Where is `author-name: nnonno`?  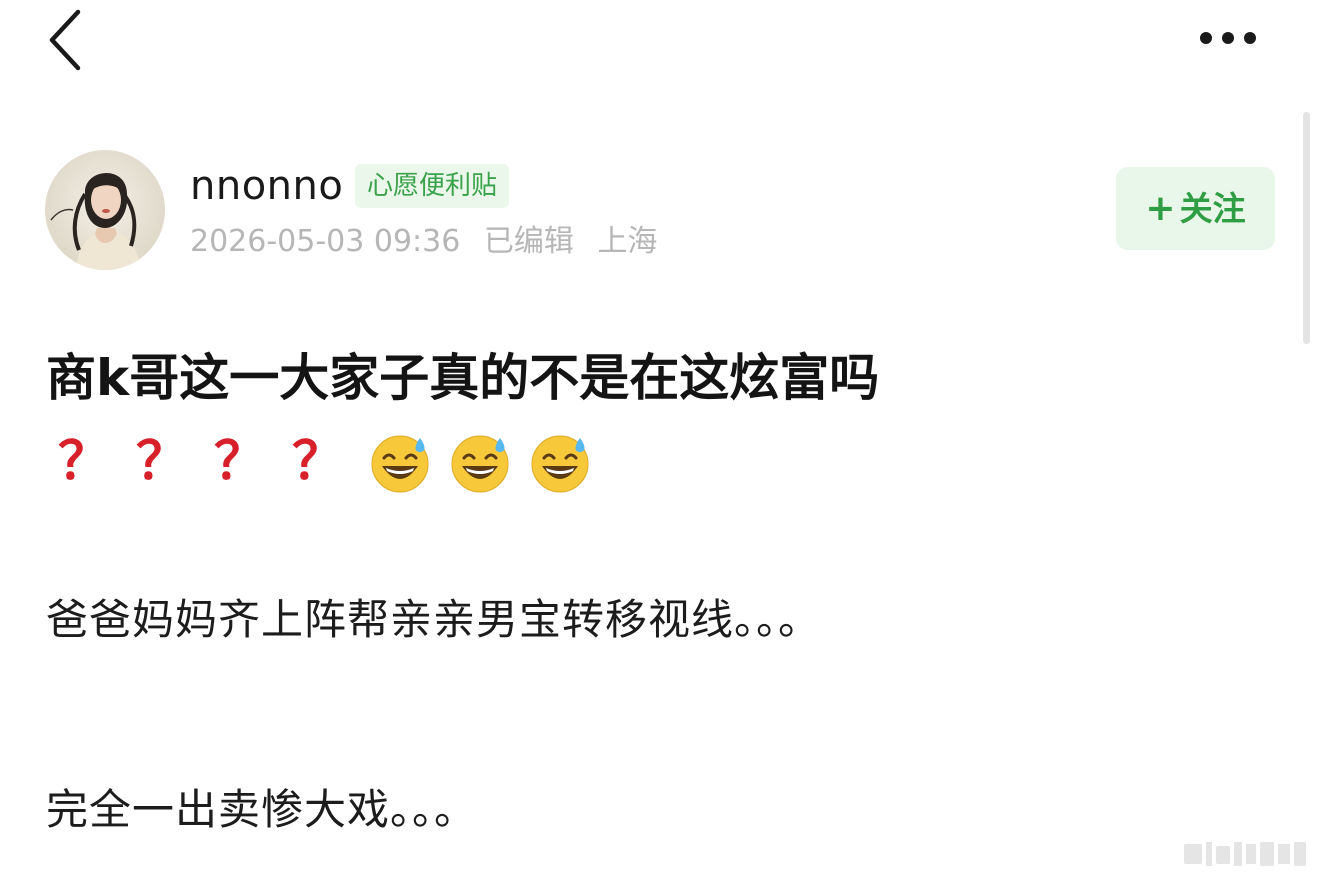 author-name: nnonno is located at coordinates (266, 186).